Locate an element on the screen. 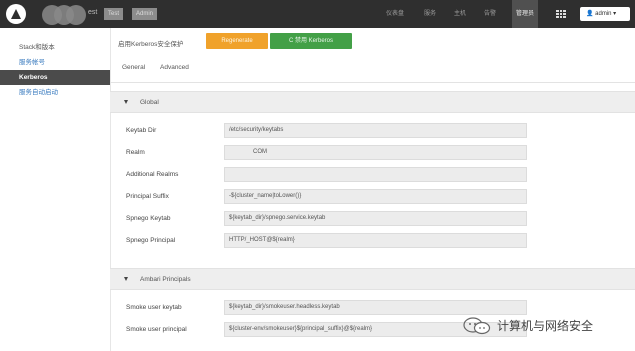  sidebar-item-stack-versions: Stack和版本 is located at coordinates (55, 47).